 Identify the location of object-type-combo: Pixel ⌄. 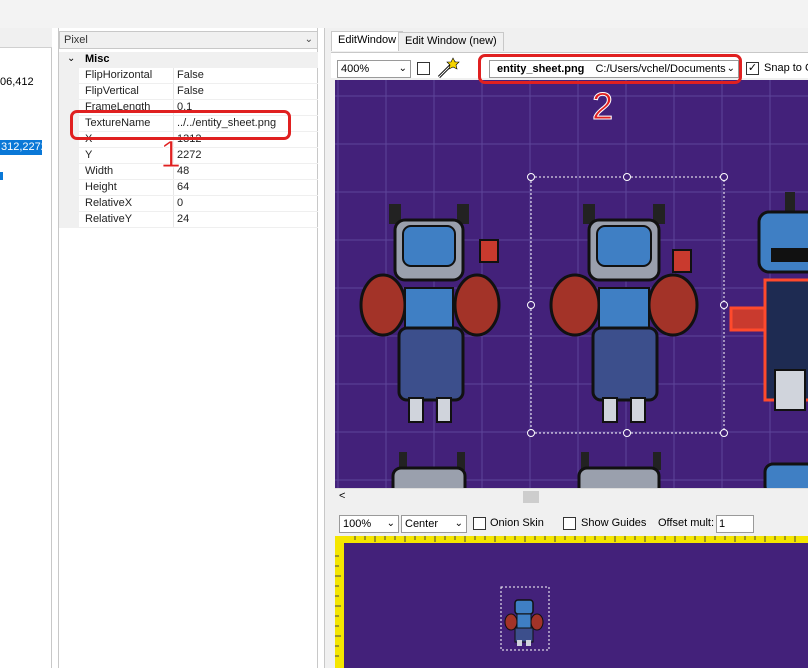
(188, 40).